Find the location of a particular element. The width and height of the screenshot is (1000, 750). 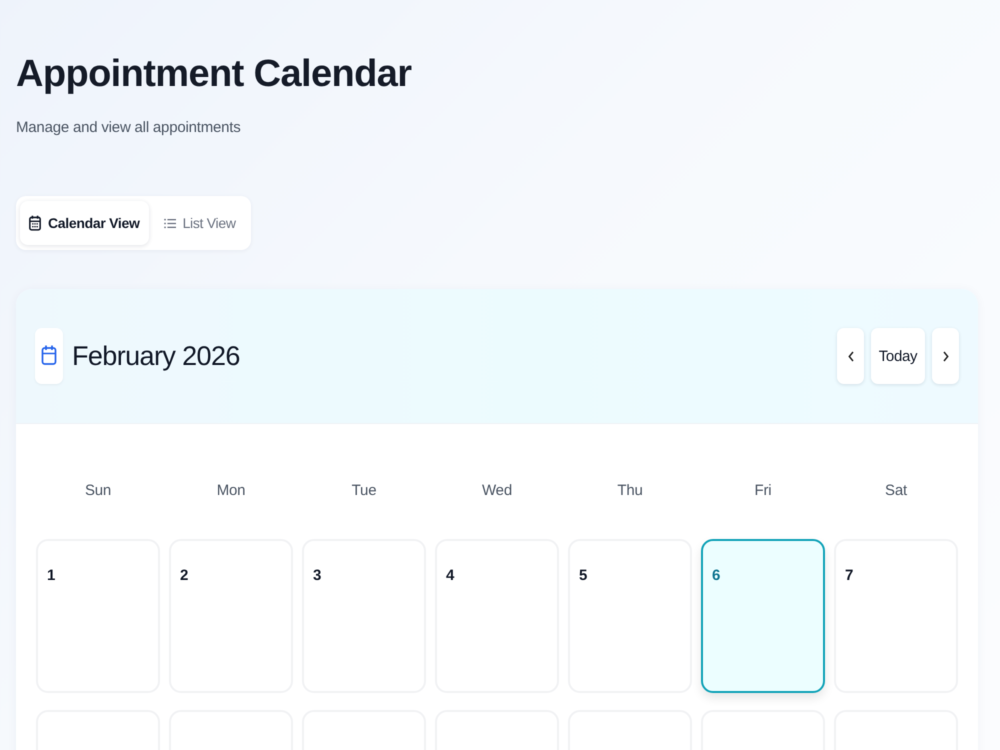

day-number: 3 is located at coordinates (317, 575).